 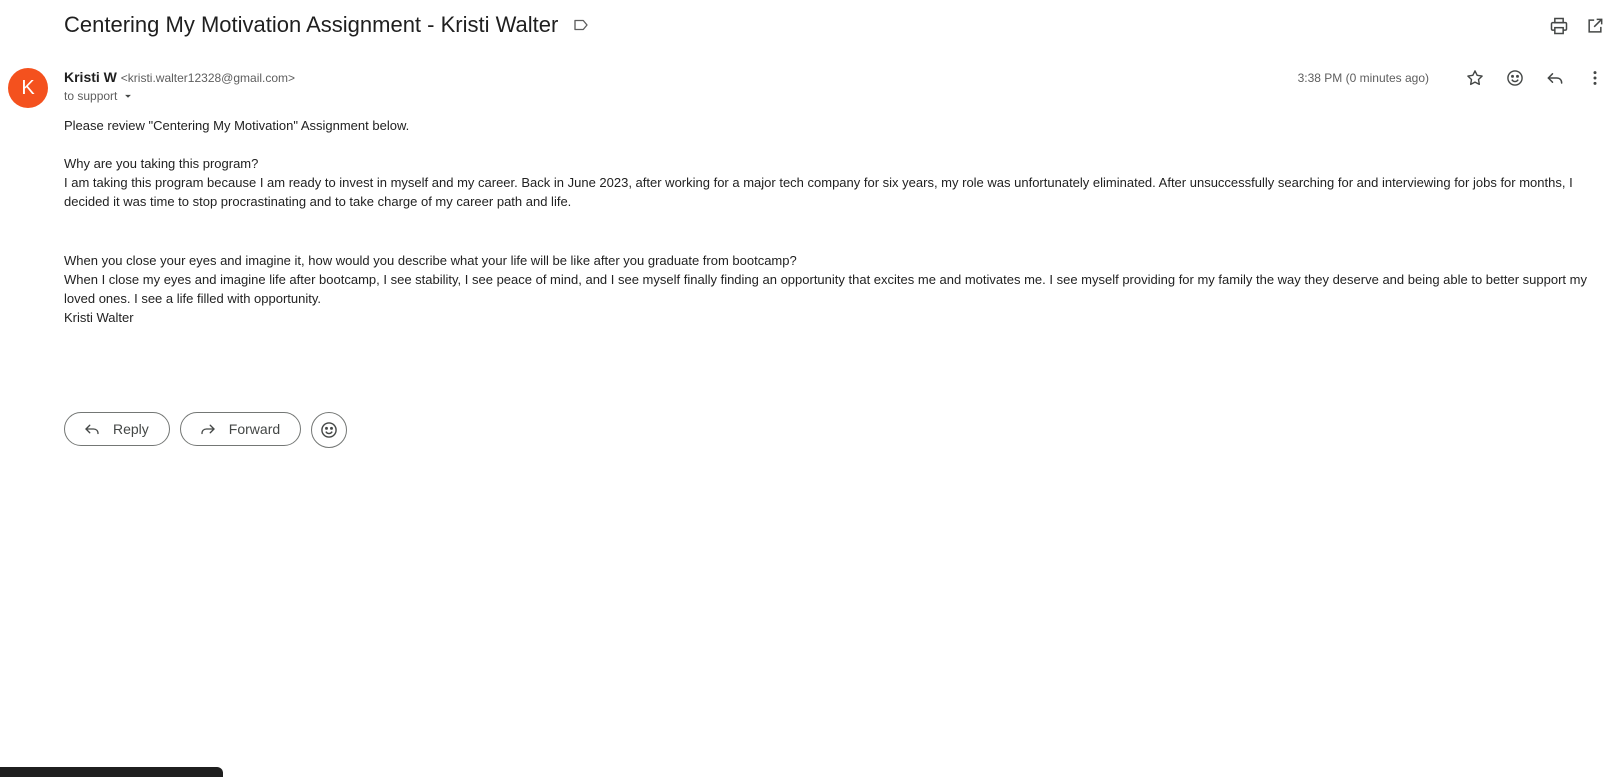 I want to click on reply-actions: Reply Forward, so click(x=206, y=430).